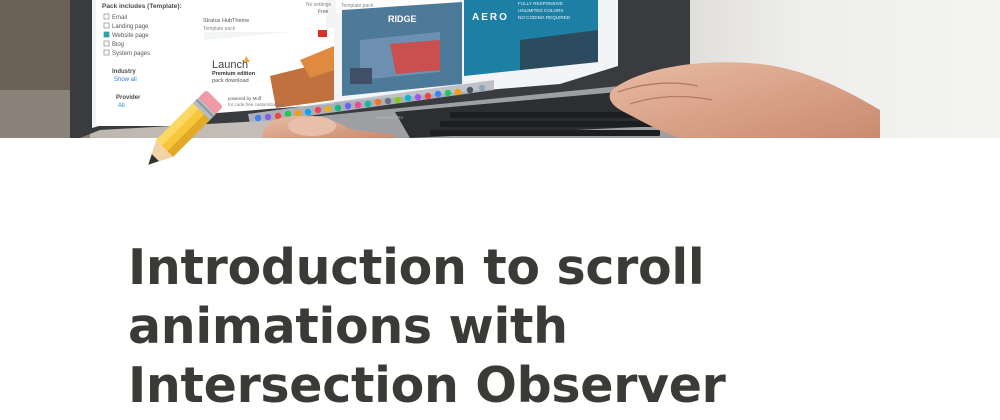  I want to click on filter-blog: Blog, so click(118, 45).